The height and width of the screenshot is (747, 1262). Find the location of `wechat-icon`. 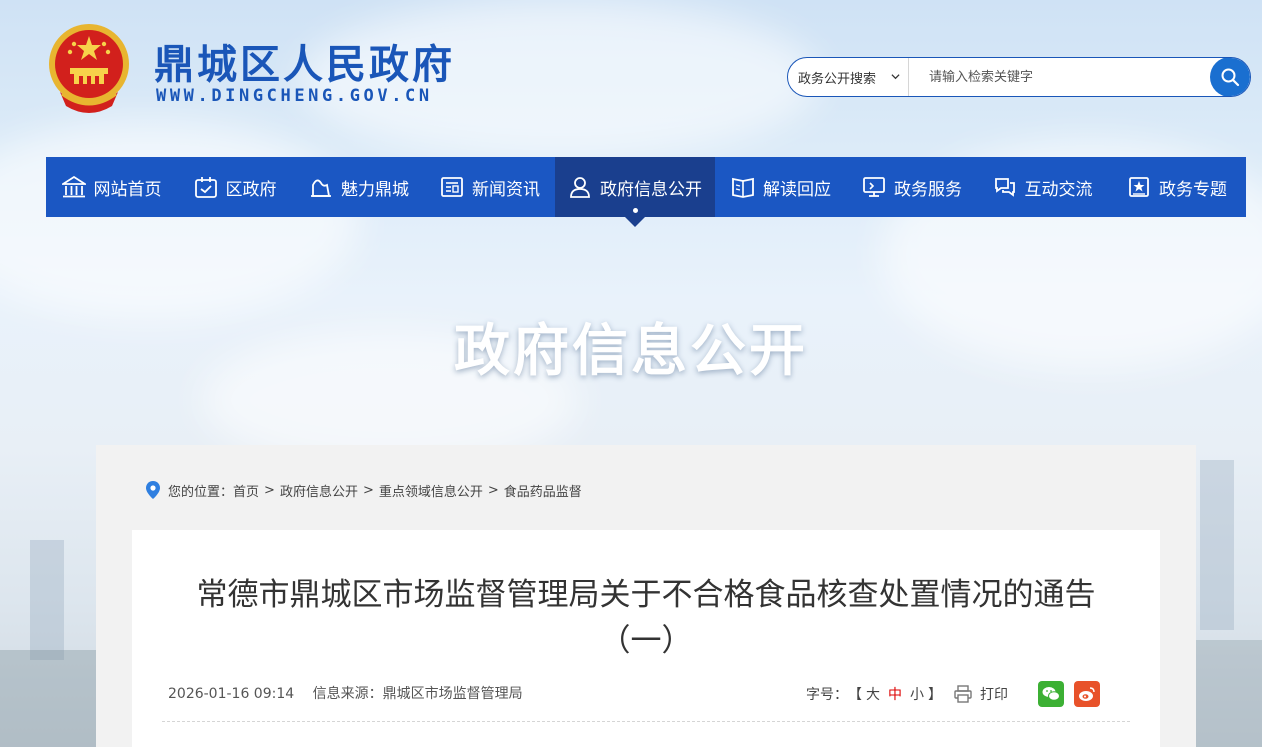

wechat-icon is located at coordinates (1051, 694).